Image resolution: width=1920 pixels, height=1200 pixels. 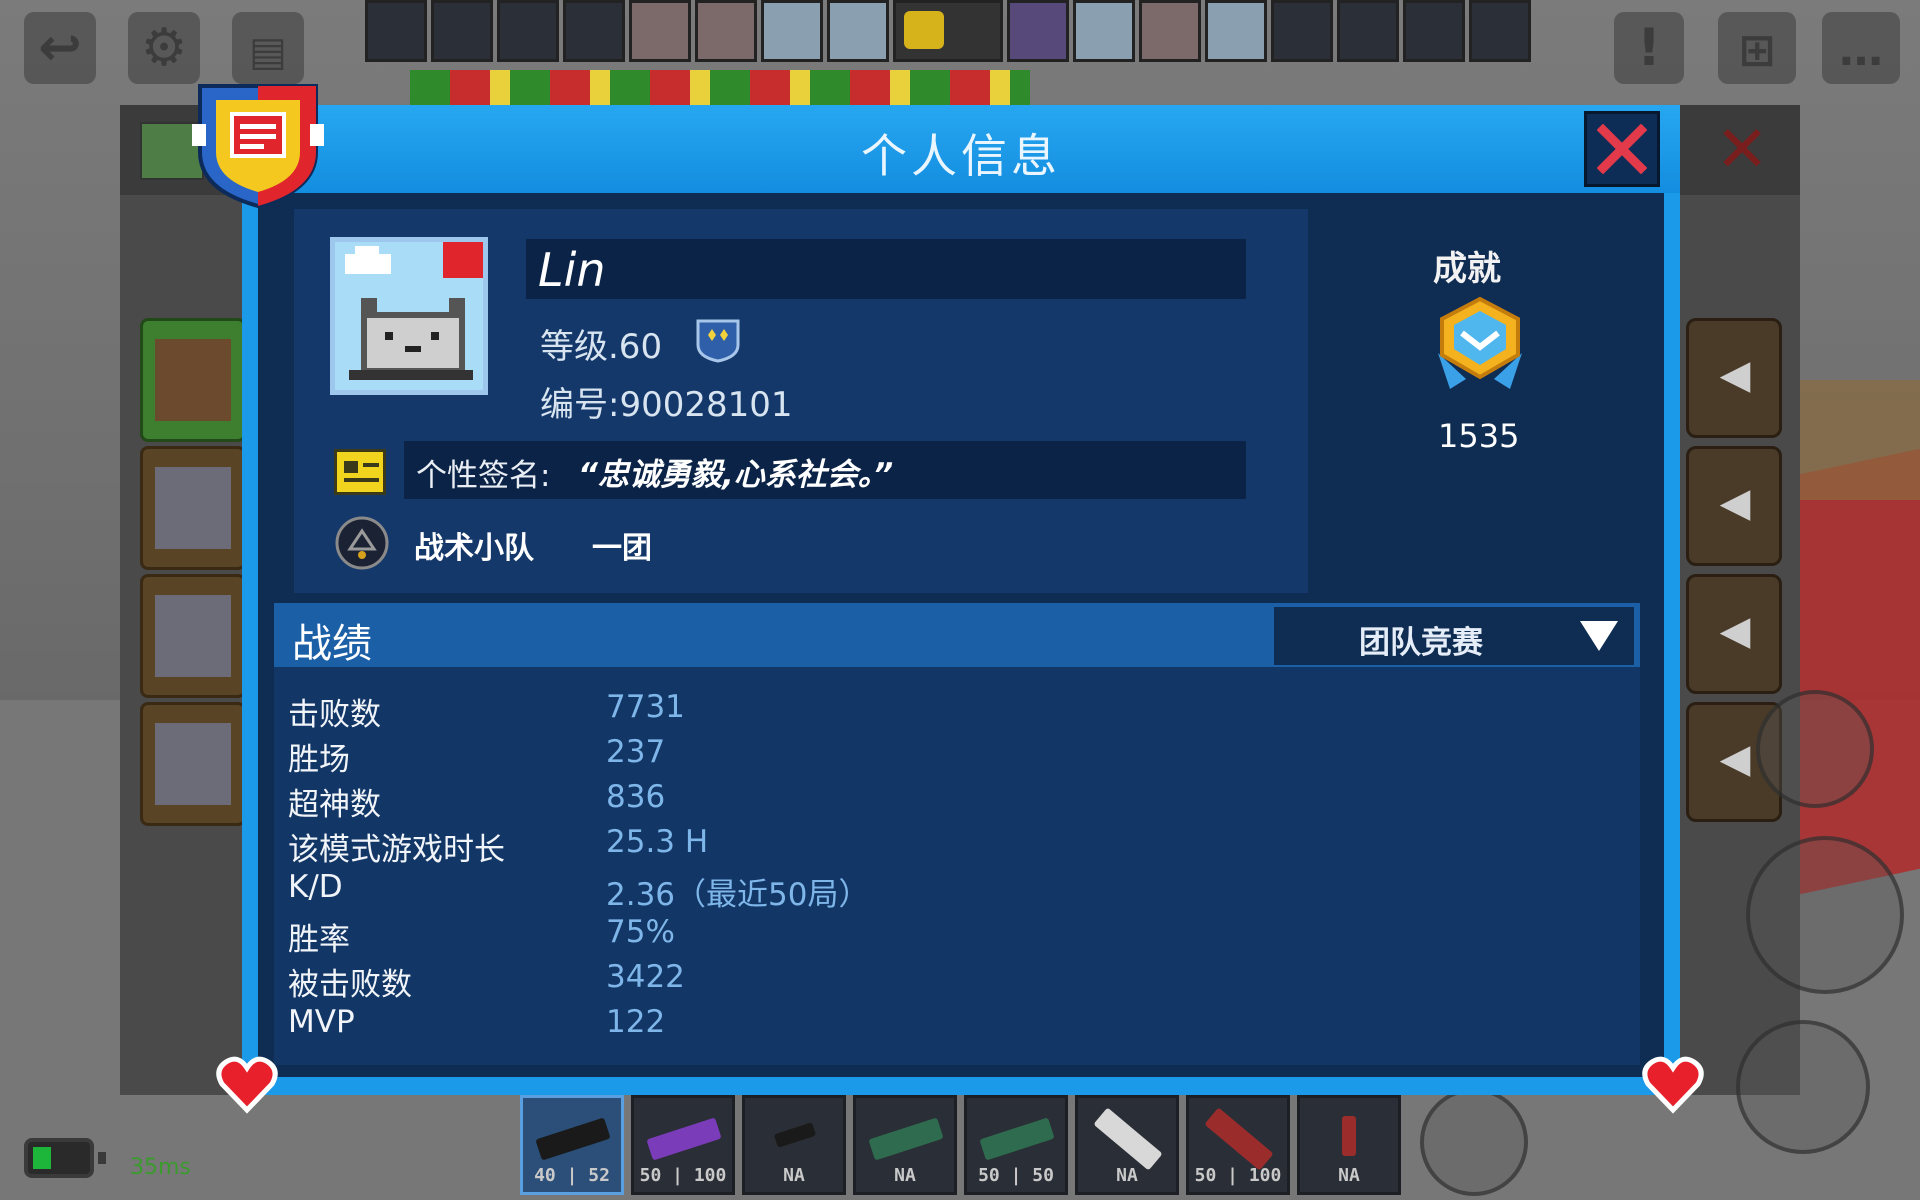 What do you see at coordinates (319, 940) in the screenshot?
I see `stat-label: 胜率` at bounding box center [319, 940].